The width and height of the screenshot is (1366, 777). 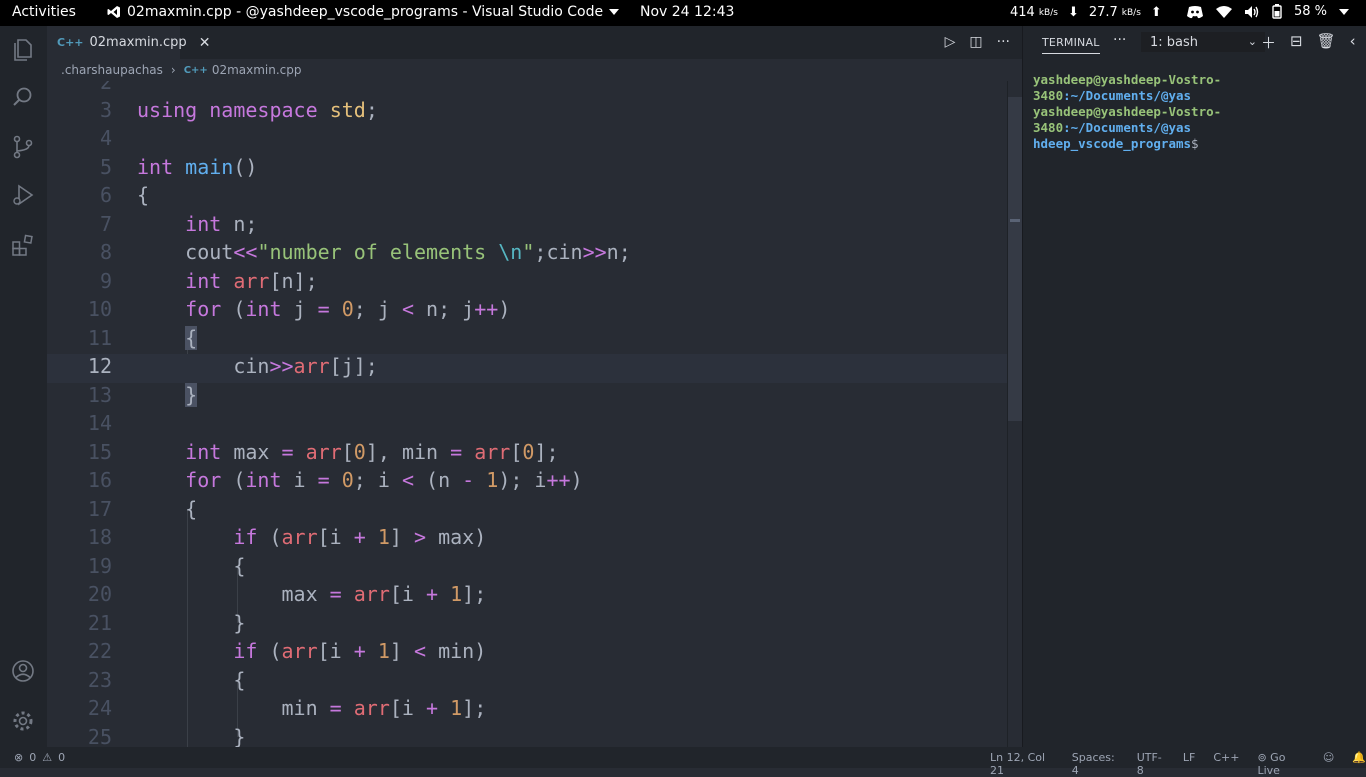 I want to click on problems-indicator: ⊗ 0 ⚠ 0, so click(x=39, y=757).